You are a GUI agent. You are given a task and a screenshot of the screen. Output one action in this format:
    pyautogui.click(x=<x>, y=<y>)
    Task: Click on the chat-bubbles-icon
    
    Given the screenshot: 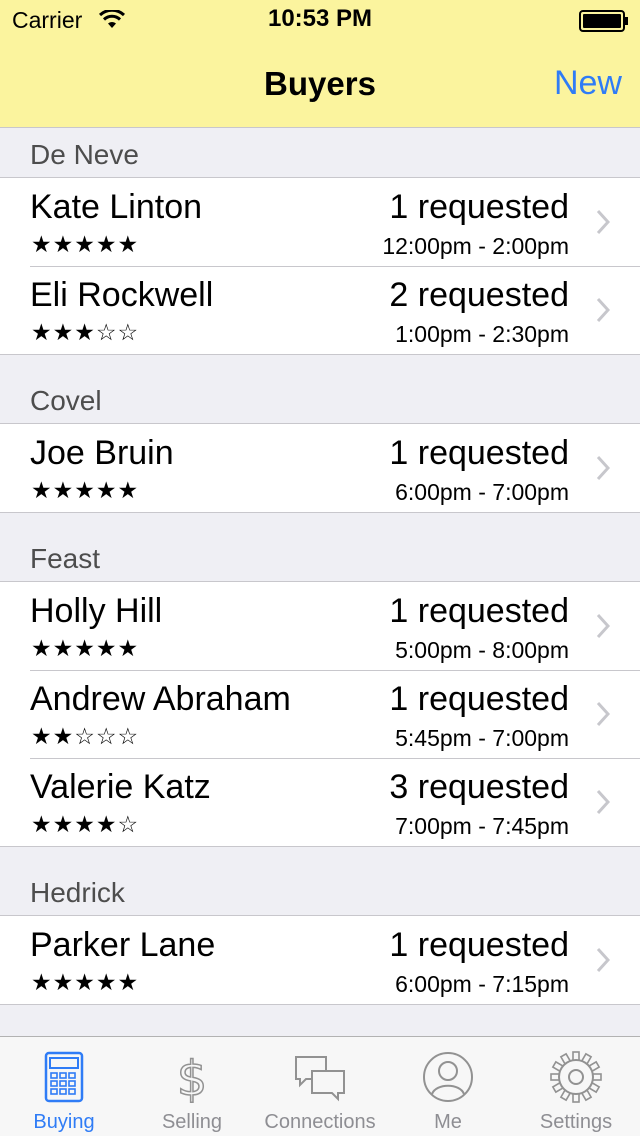 What is the action you would take?
    pyautogui.click(x=320, y=1077)
    